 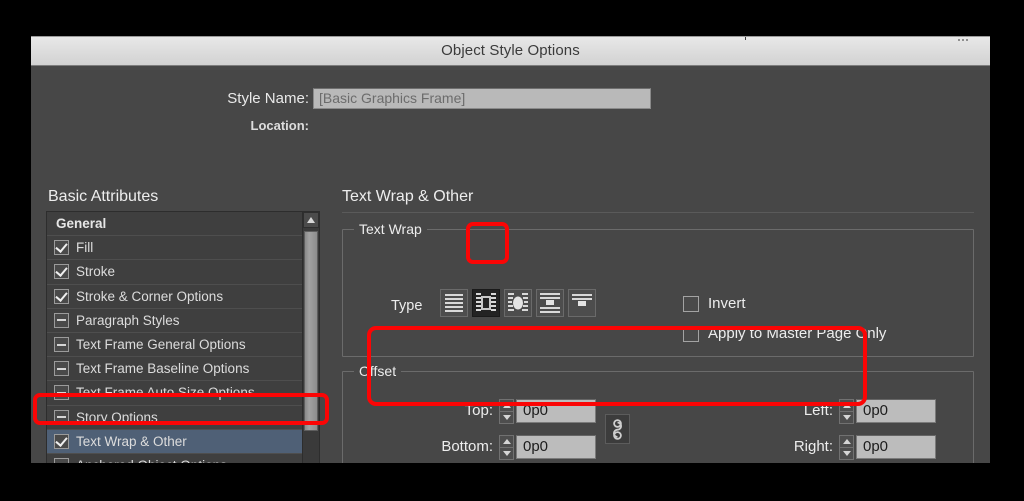 I want to click on sidebar-item-fill: Fill, so click(x=175, y=248).